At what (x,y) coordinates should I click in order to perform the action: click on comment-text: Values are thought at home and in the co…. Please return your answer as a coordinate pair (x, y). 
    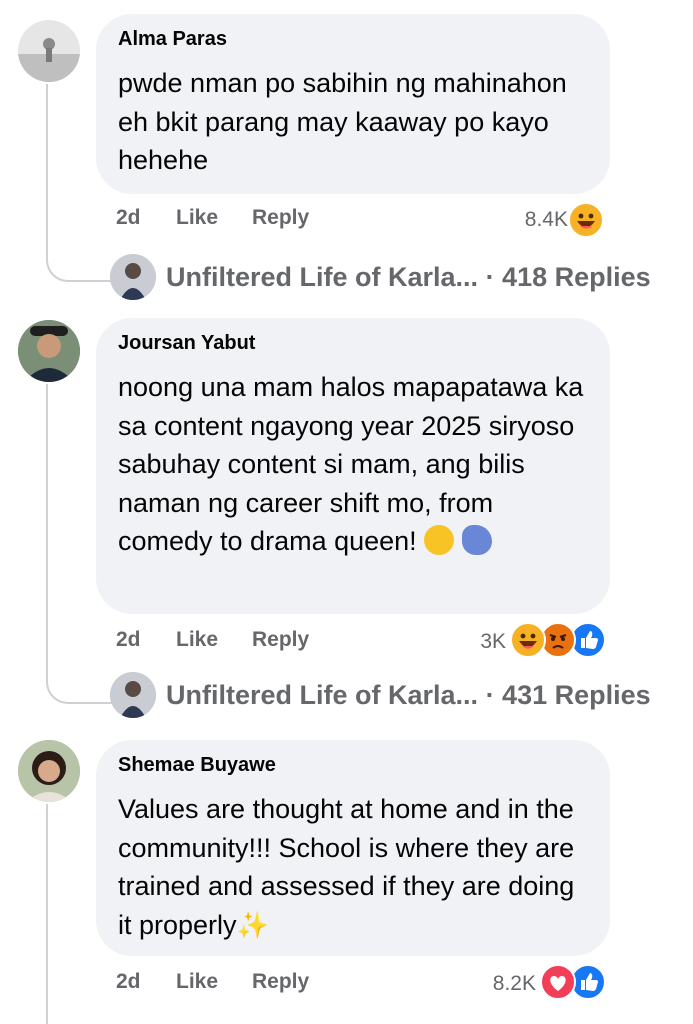
    Looking at the image, I should click on (353, 867).